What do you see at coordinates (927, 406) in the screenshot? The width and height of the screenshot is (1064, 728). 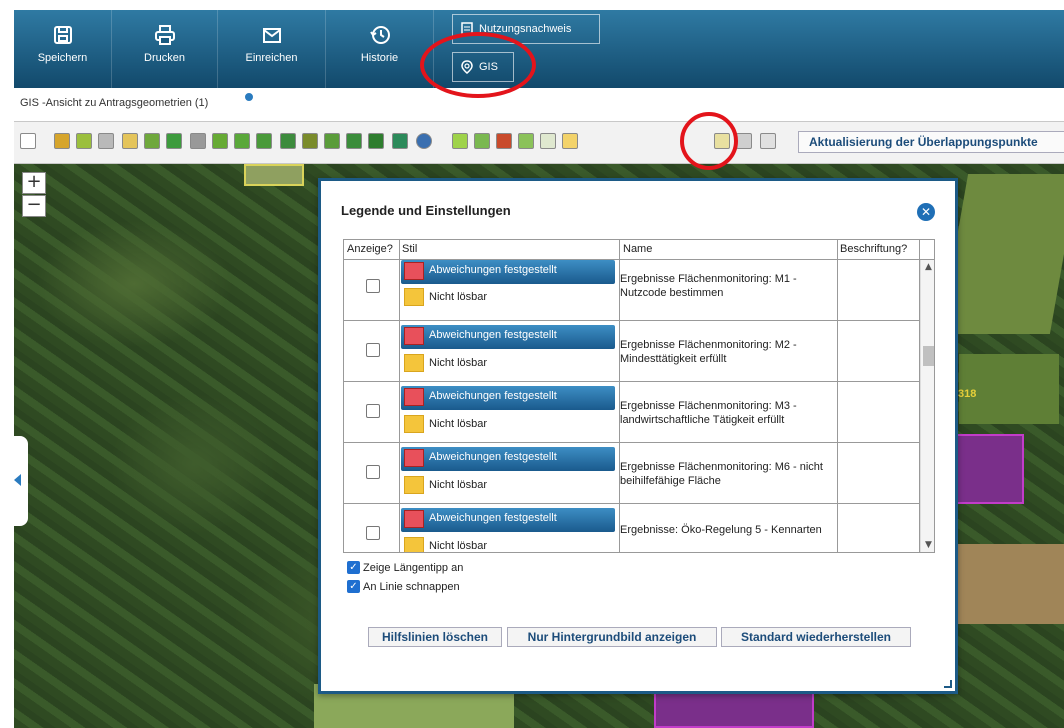 I see `table-scrollbar: ▲ ▼` at bounding box center [927, 406].